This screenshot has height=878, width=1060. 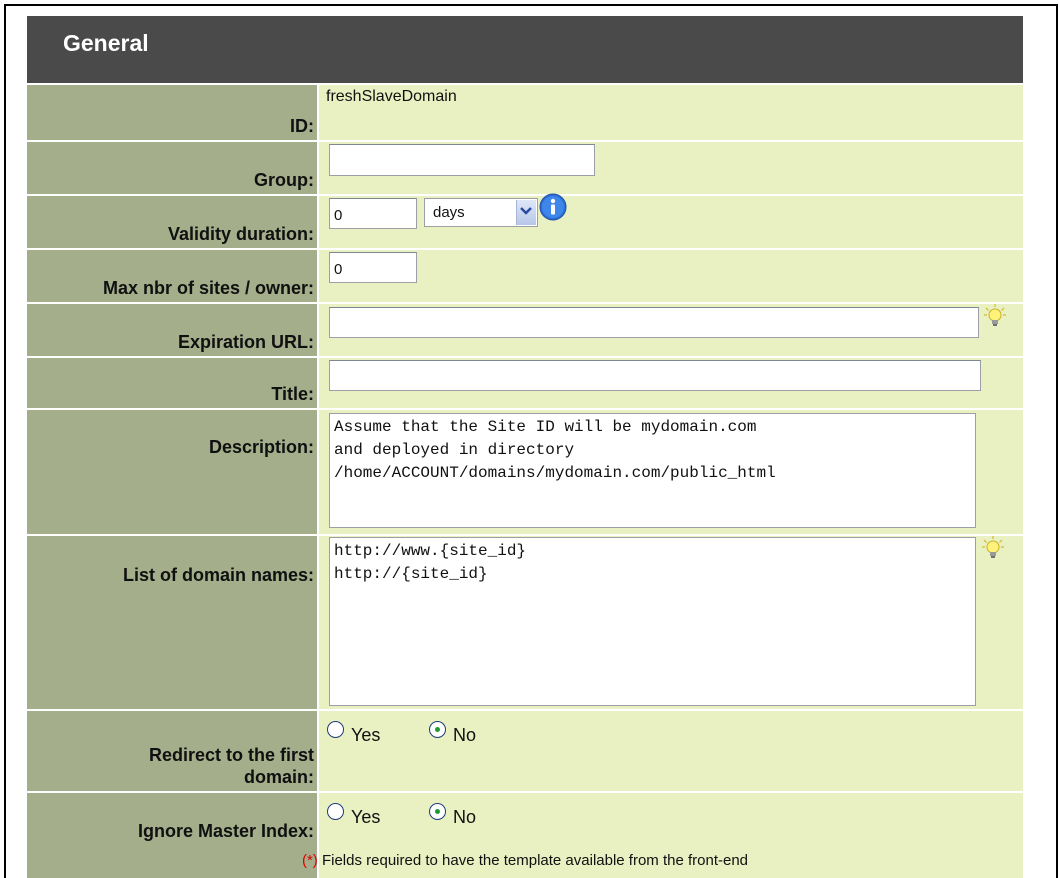 What do you see at coordinates (225, 831) in the screenshot?
I see `ignore-master-label: Ignore Master Index:` at bounding box center [225, 831].